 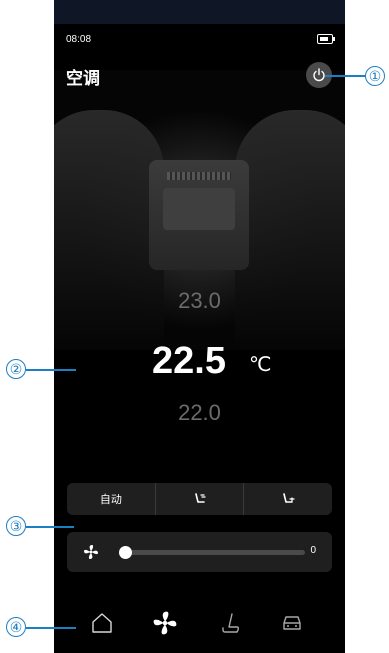 I want to click on car-icon, so click(x=292, y=623).